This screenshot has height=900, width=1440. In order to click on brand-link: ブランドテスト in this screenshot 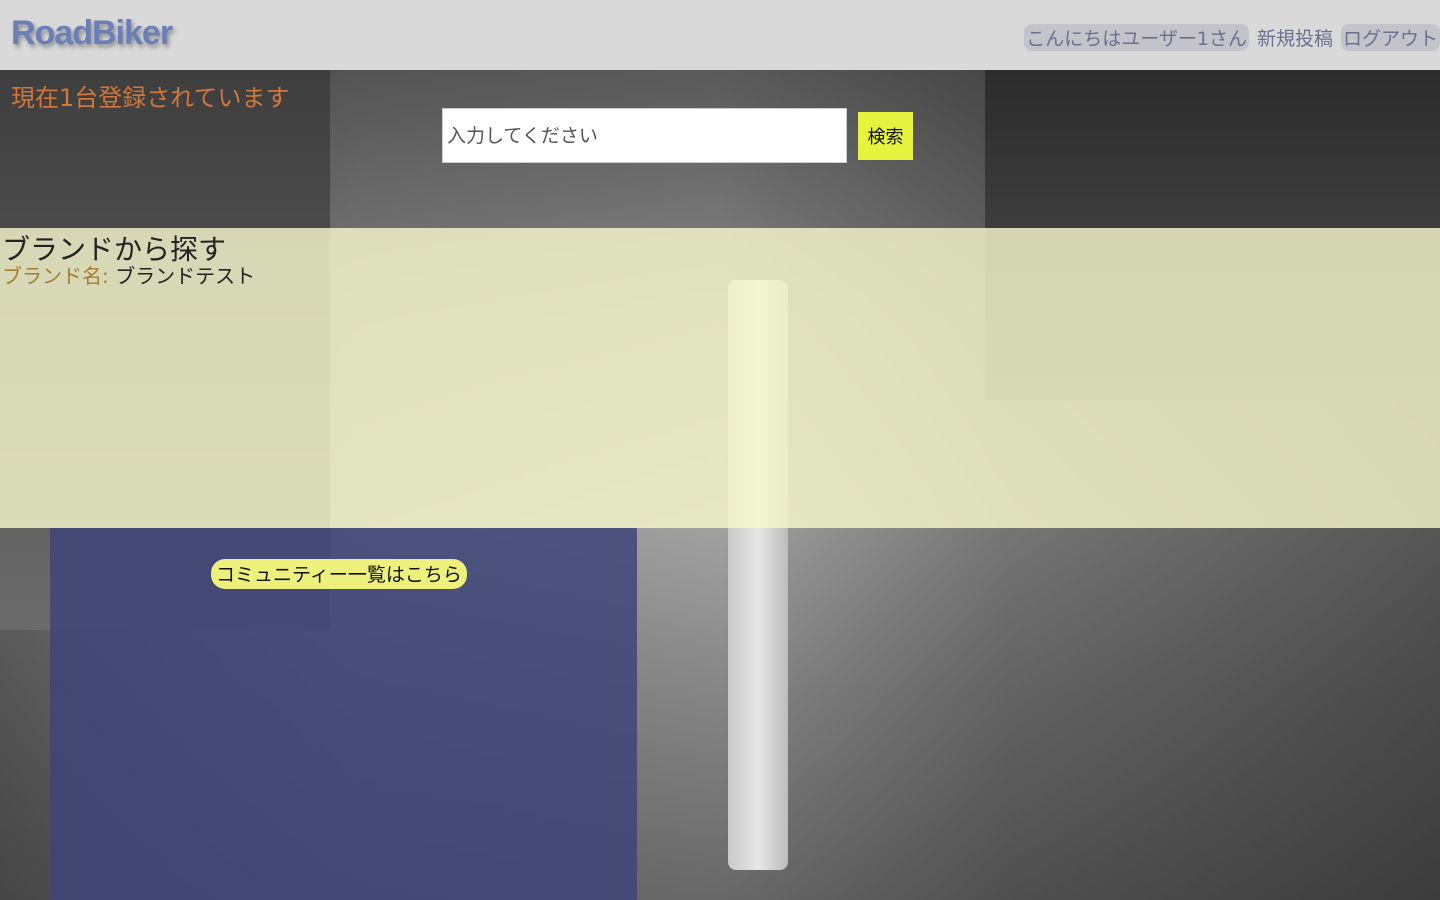, I will do `click(185, 276)`.